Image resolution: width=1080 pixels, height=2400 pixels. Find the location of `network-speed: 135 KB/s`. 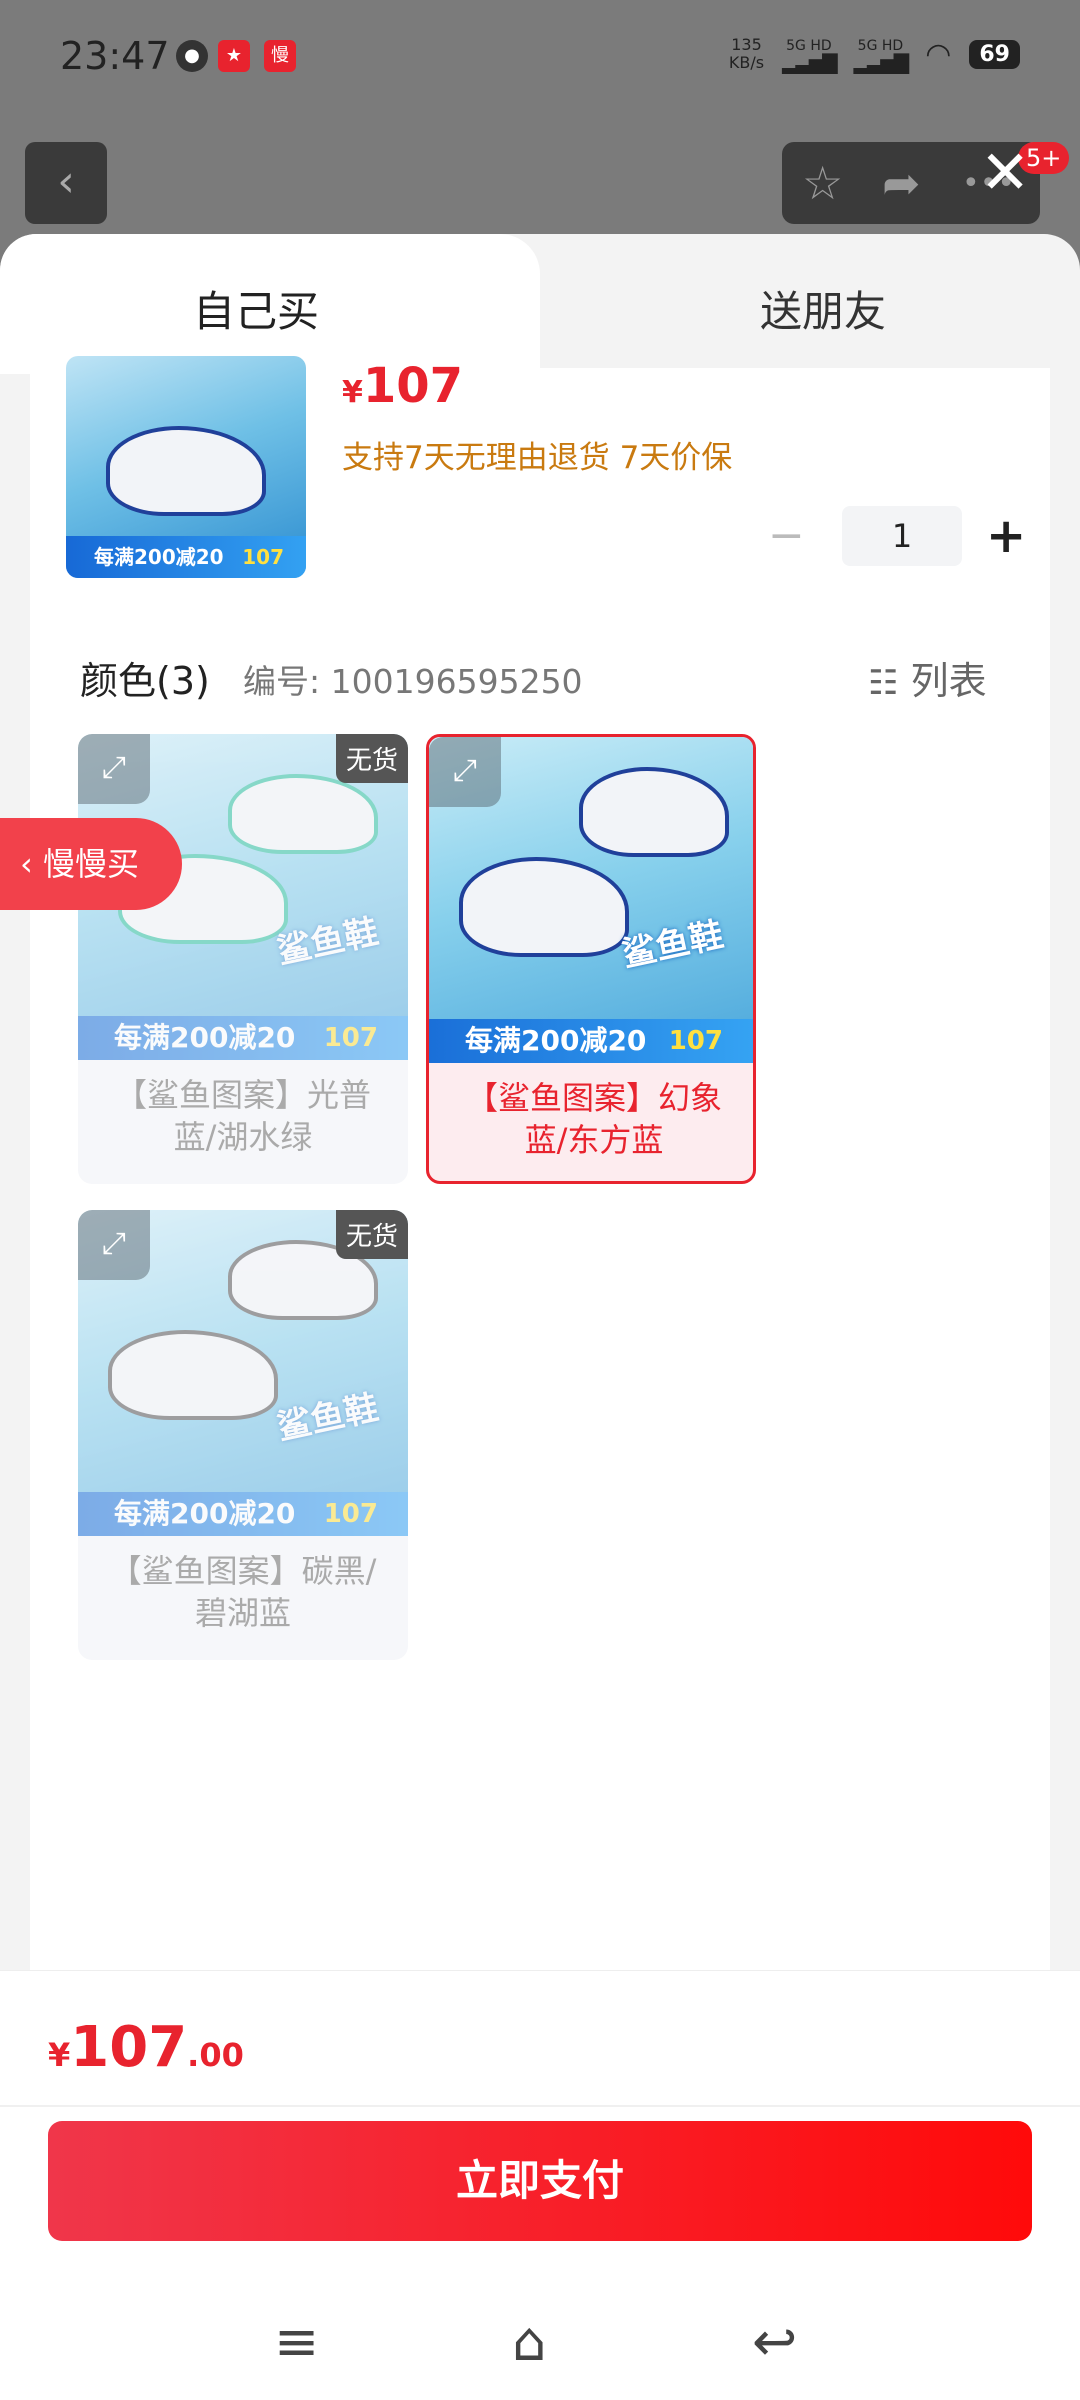

network-speed: 135 KB/s is located at coordinates (746, 53).